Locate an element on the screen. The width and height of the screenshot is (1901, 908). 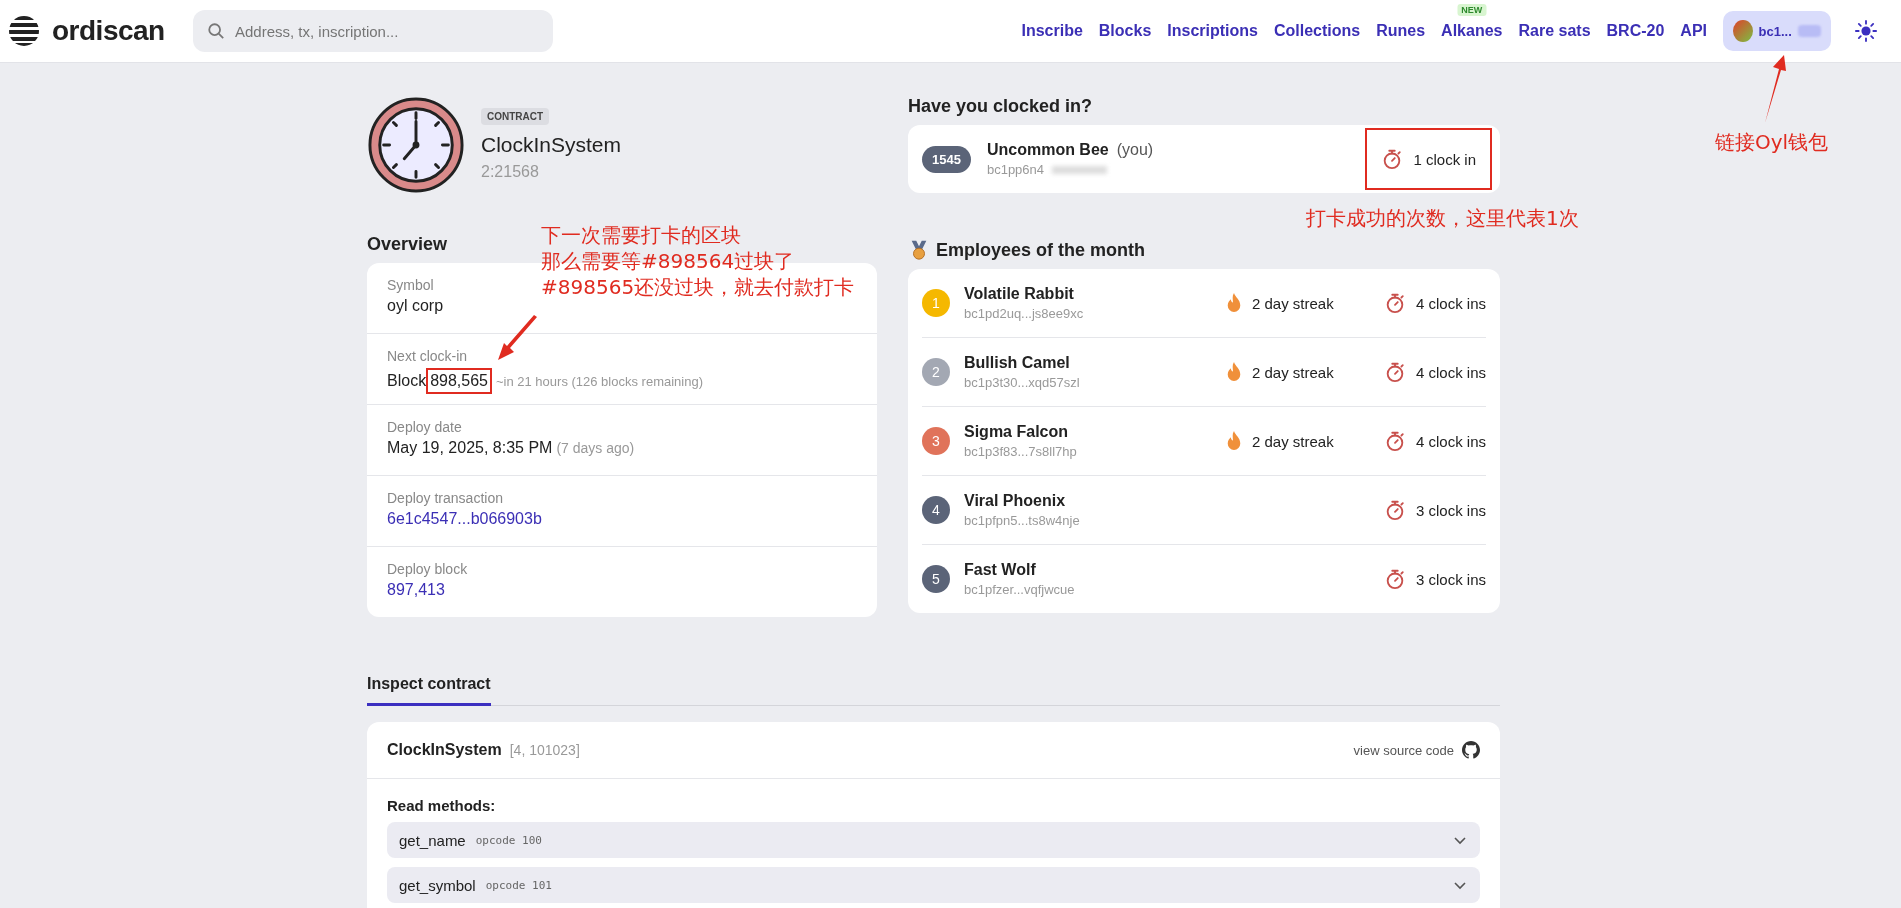
contract-ids: [4, 101023] is located at coordinates (544, 750).